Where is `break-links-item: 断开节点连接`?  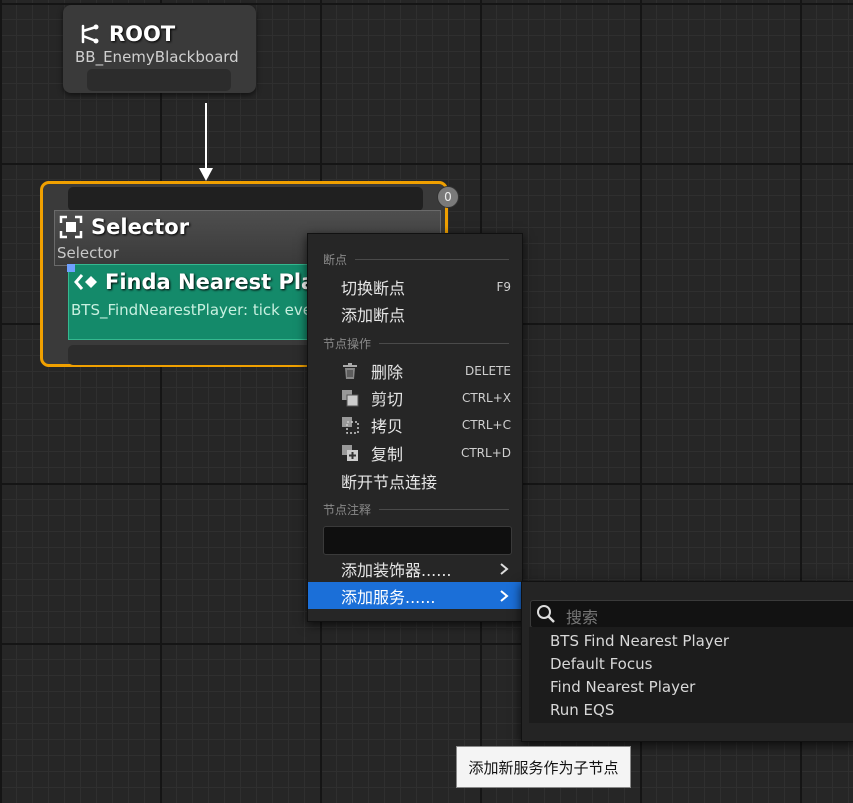
break-links-item: 断开节点连接 is located at coordinates (415, 480).